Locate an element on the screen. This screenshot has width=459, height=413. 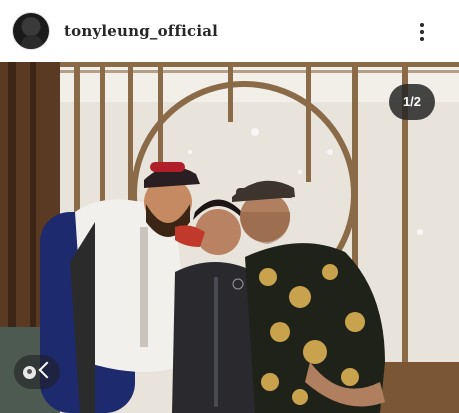
previous-image-button is located at coordinates (37, 372).